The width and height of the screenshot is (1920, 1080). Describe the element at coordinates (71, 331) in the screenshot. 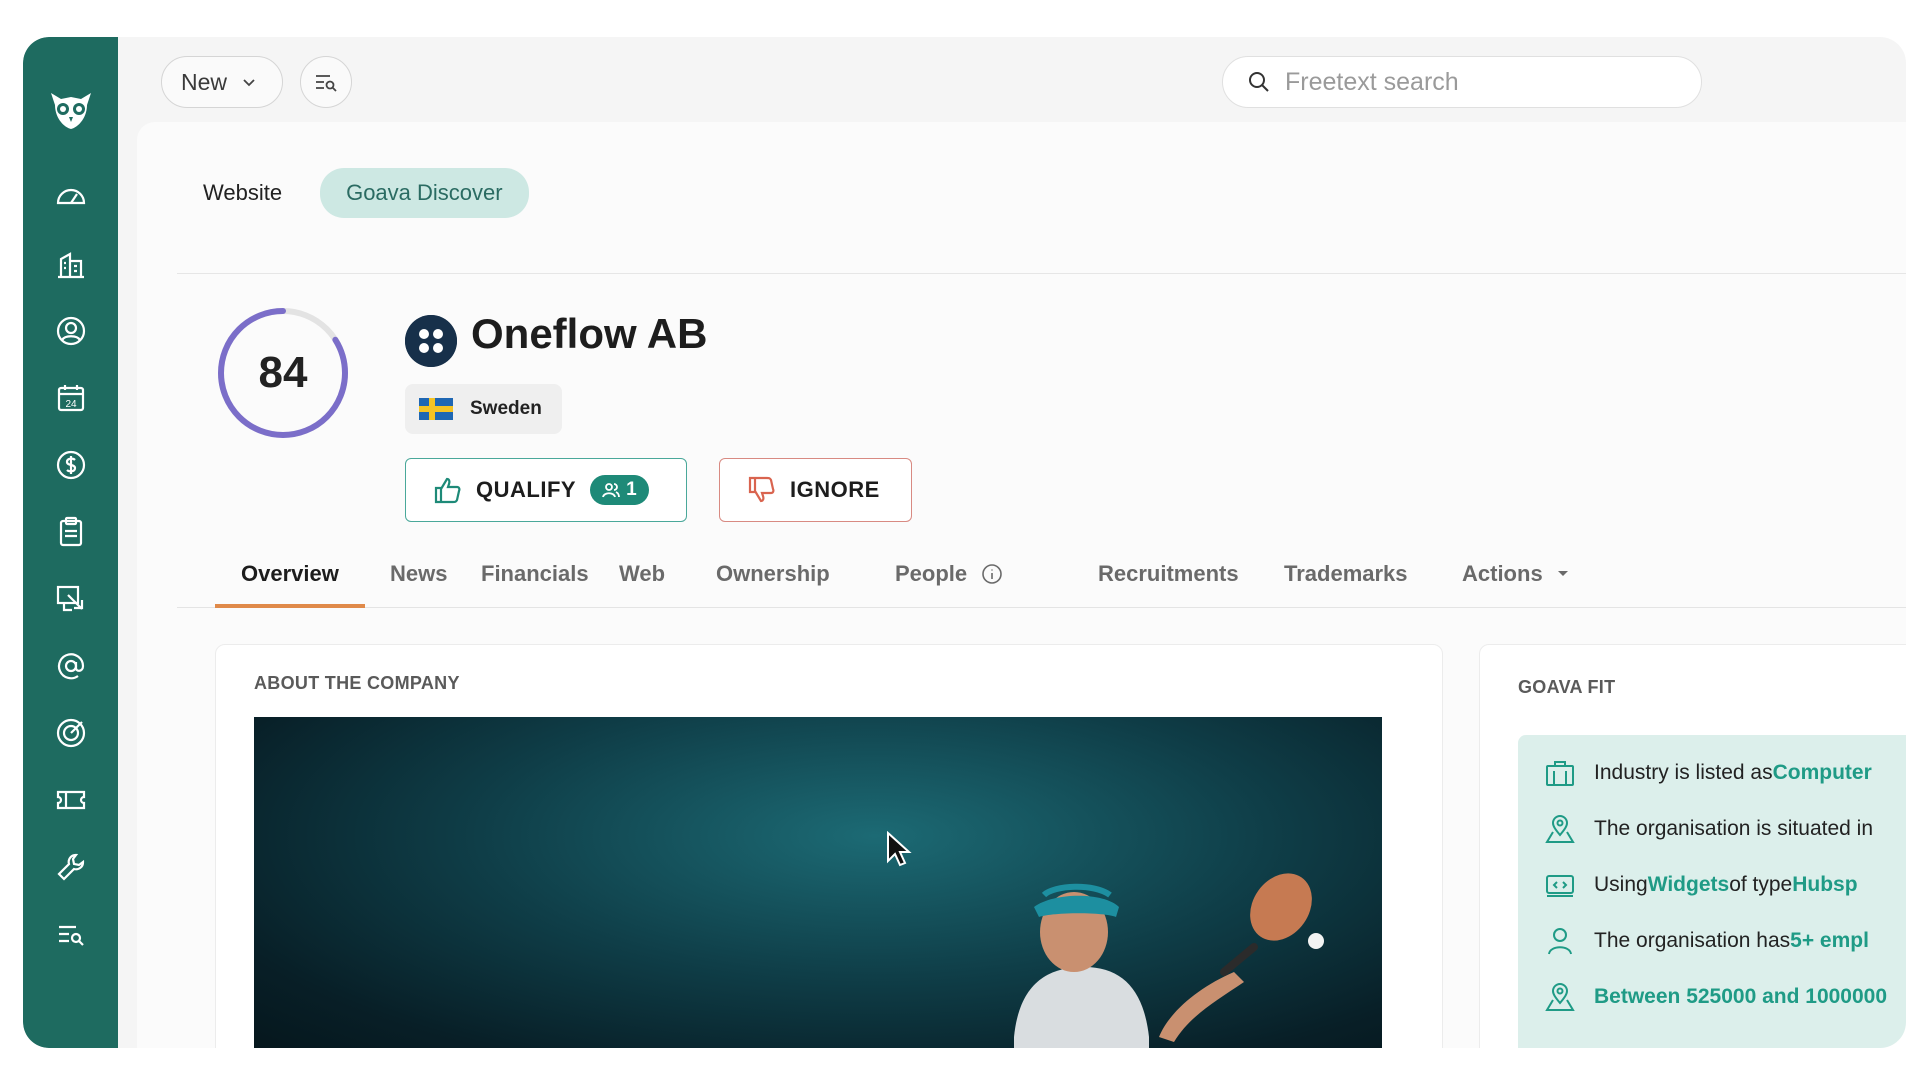

I see `contact-icon` at that location.